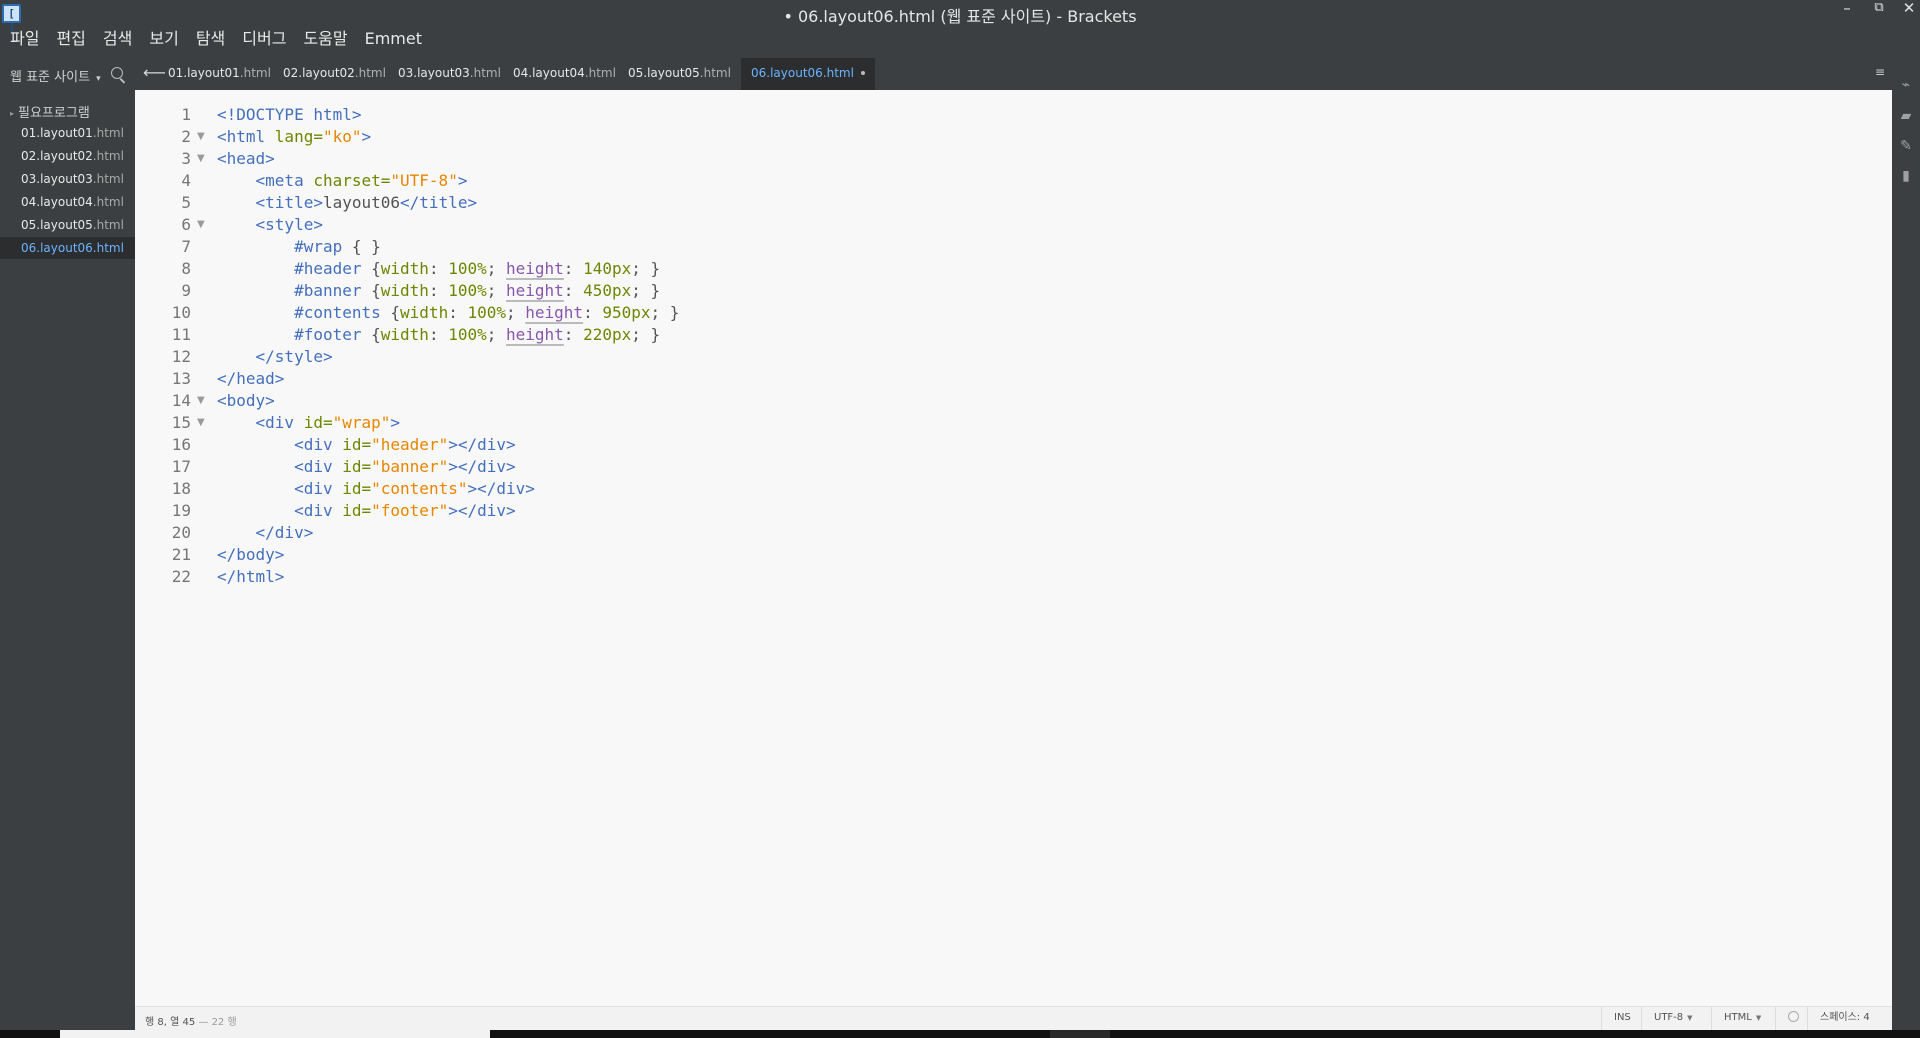  What do you see at coordinates (1879, 9) in the screenshot?
I see `maximize-button: ⧉` at bounding box center [1879, 9].